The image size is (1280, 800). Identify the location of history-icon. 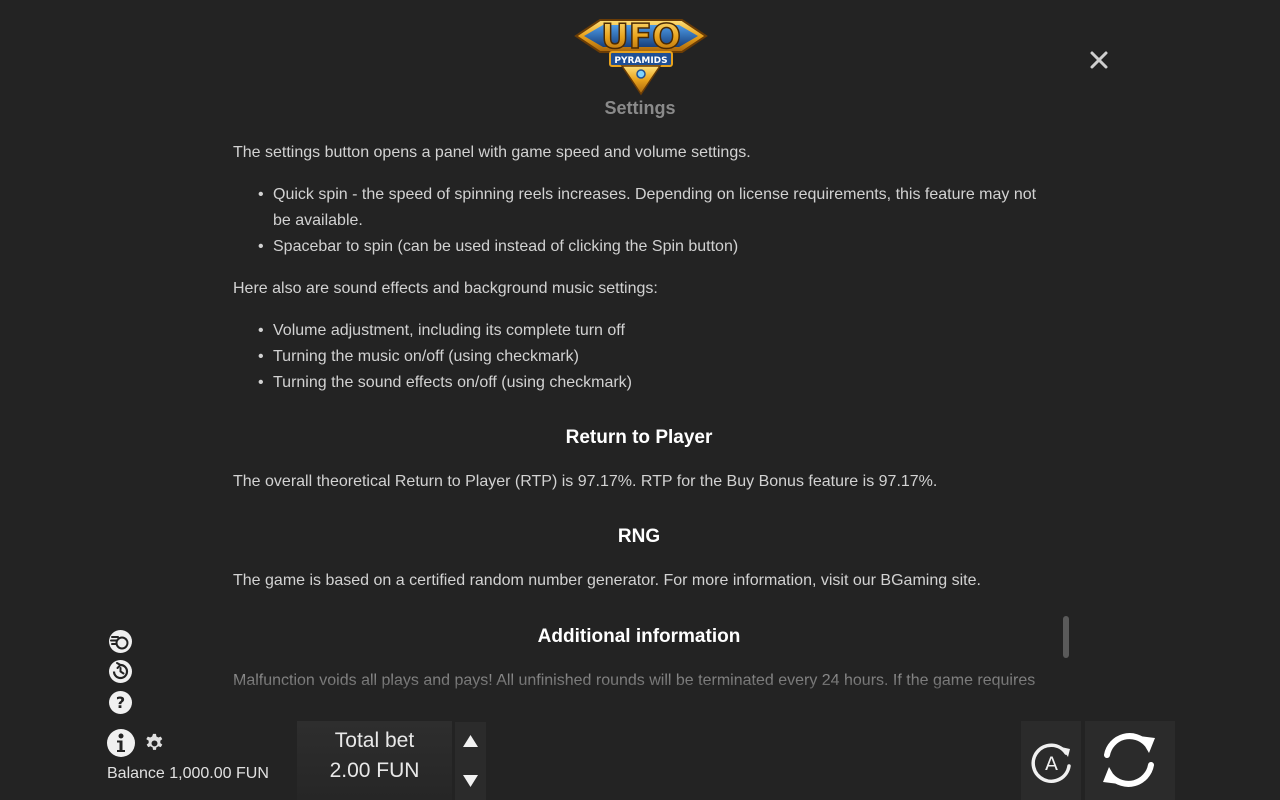
(120, 671).